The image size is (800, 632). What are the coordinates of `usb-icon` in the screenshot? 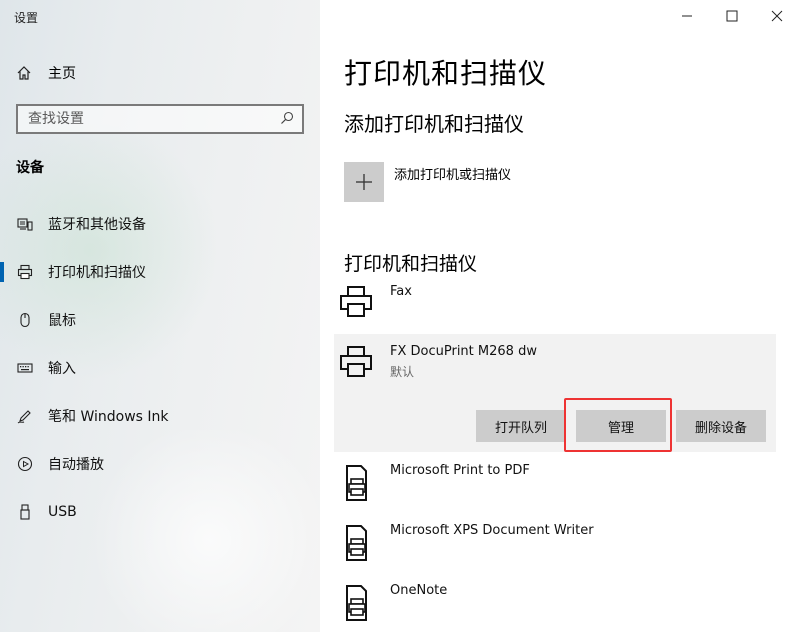 It's located at (25, 512).